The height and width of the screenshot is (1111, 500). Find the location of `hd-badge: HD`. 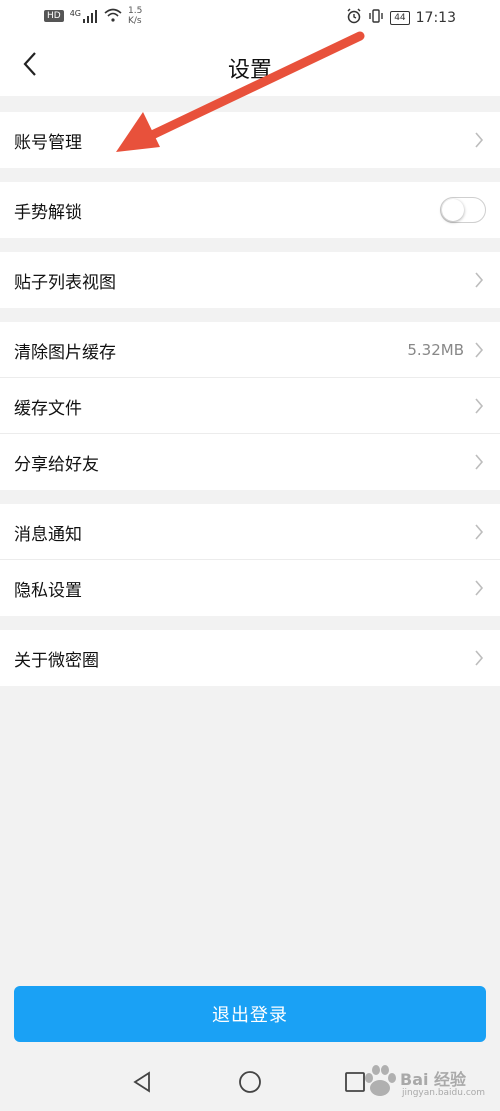

hd-badge: HD is located at coordinates (54, 16).